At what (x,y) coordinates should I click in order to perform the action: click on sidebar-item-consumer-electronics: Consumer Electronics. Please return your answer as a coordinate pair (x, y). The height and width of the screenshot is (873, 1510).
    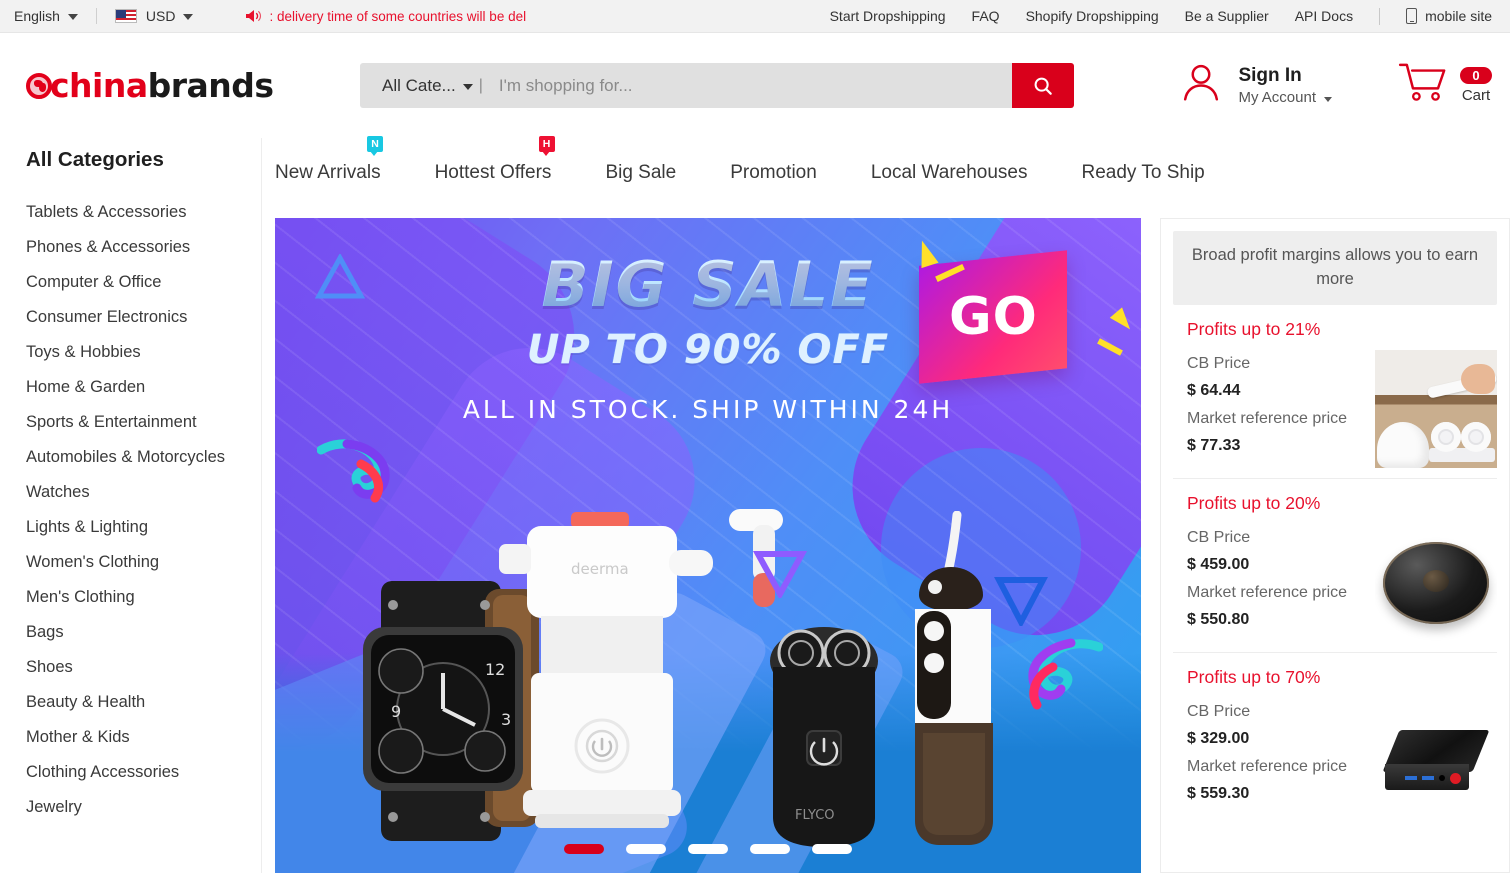
    Looking at the image, I should click on (143, 317).